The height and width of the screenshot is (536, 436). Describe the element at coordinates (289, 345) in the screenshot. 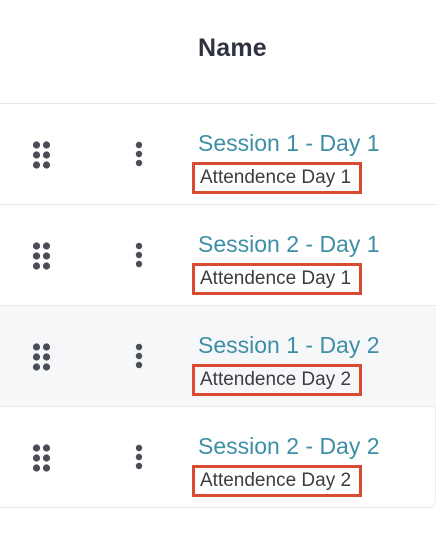

I see `session-link: Session 1 - Day 2` at that location.